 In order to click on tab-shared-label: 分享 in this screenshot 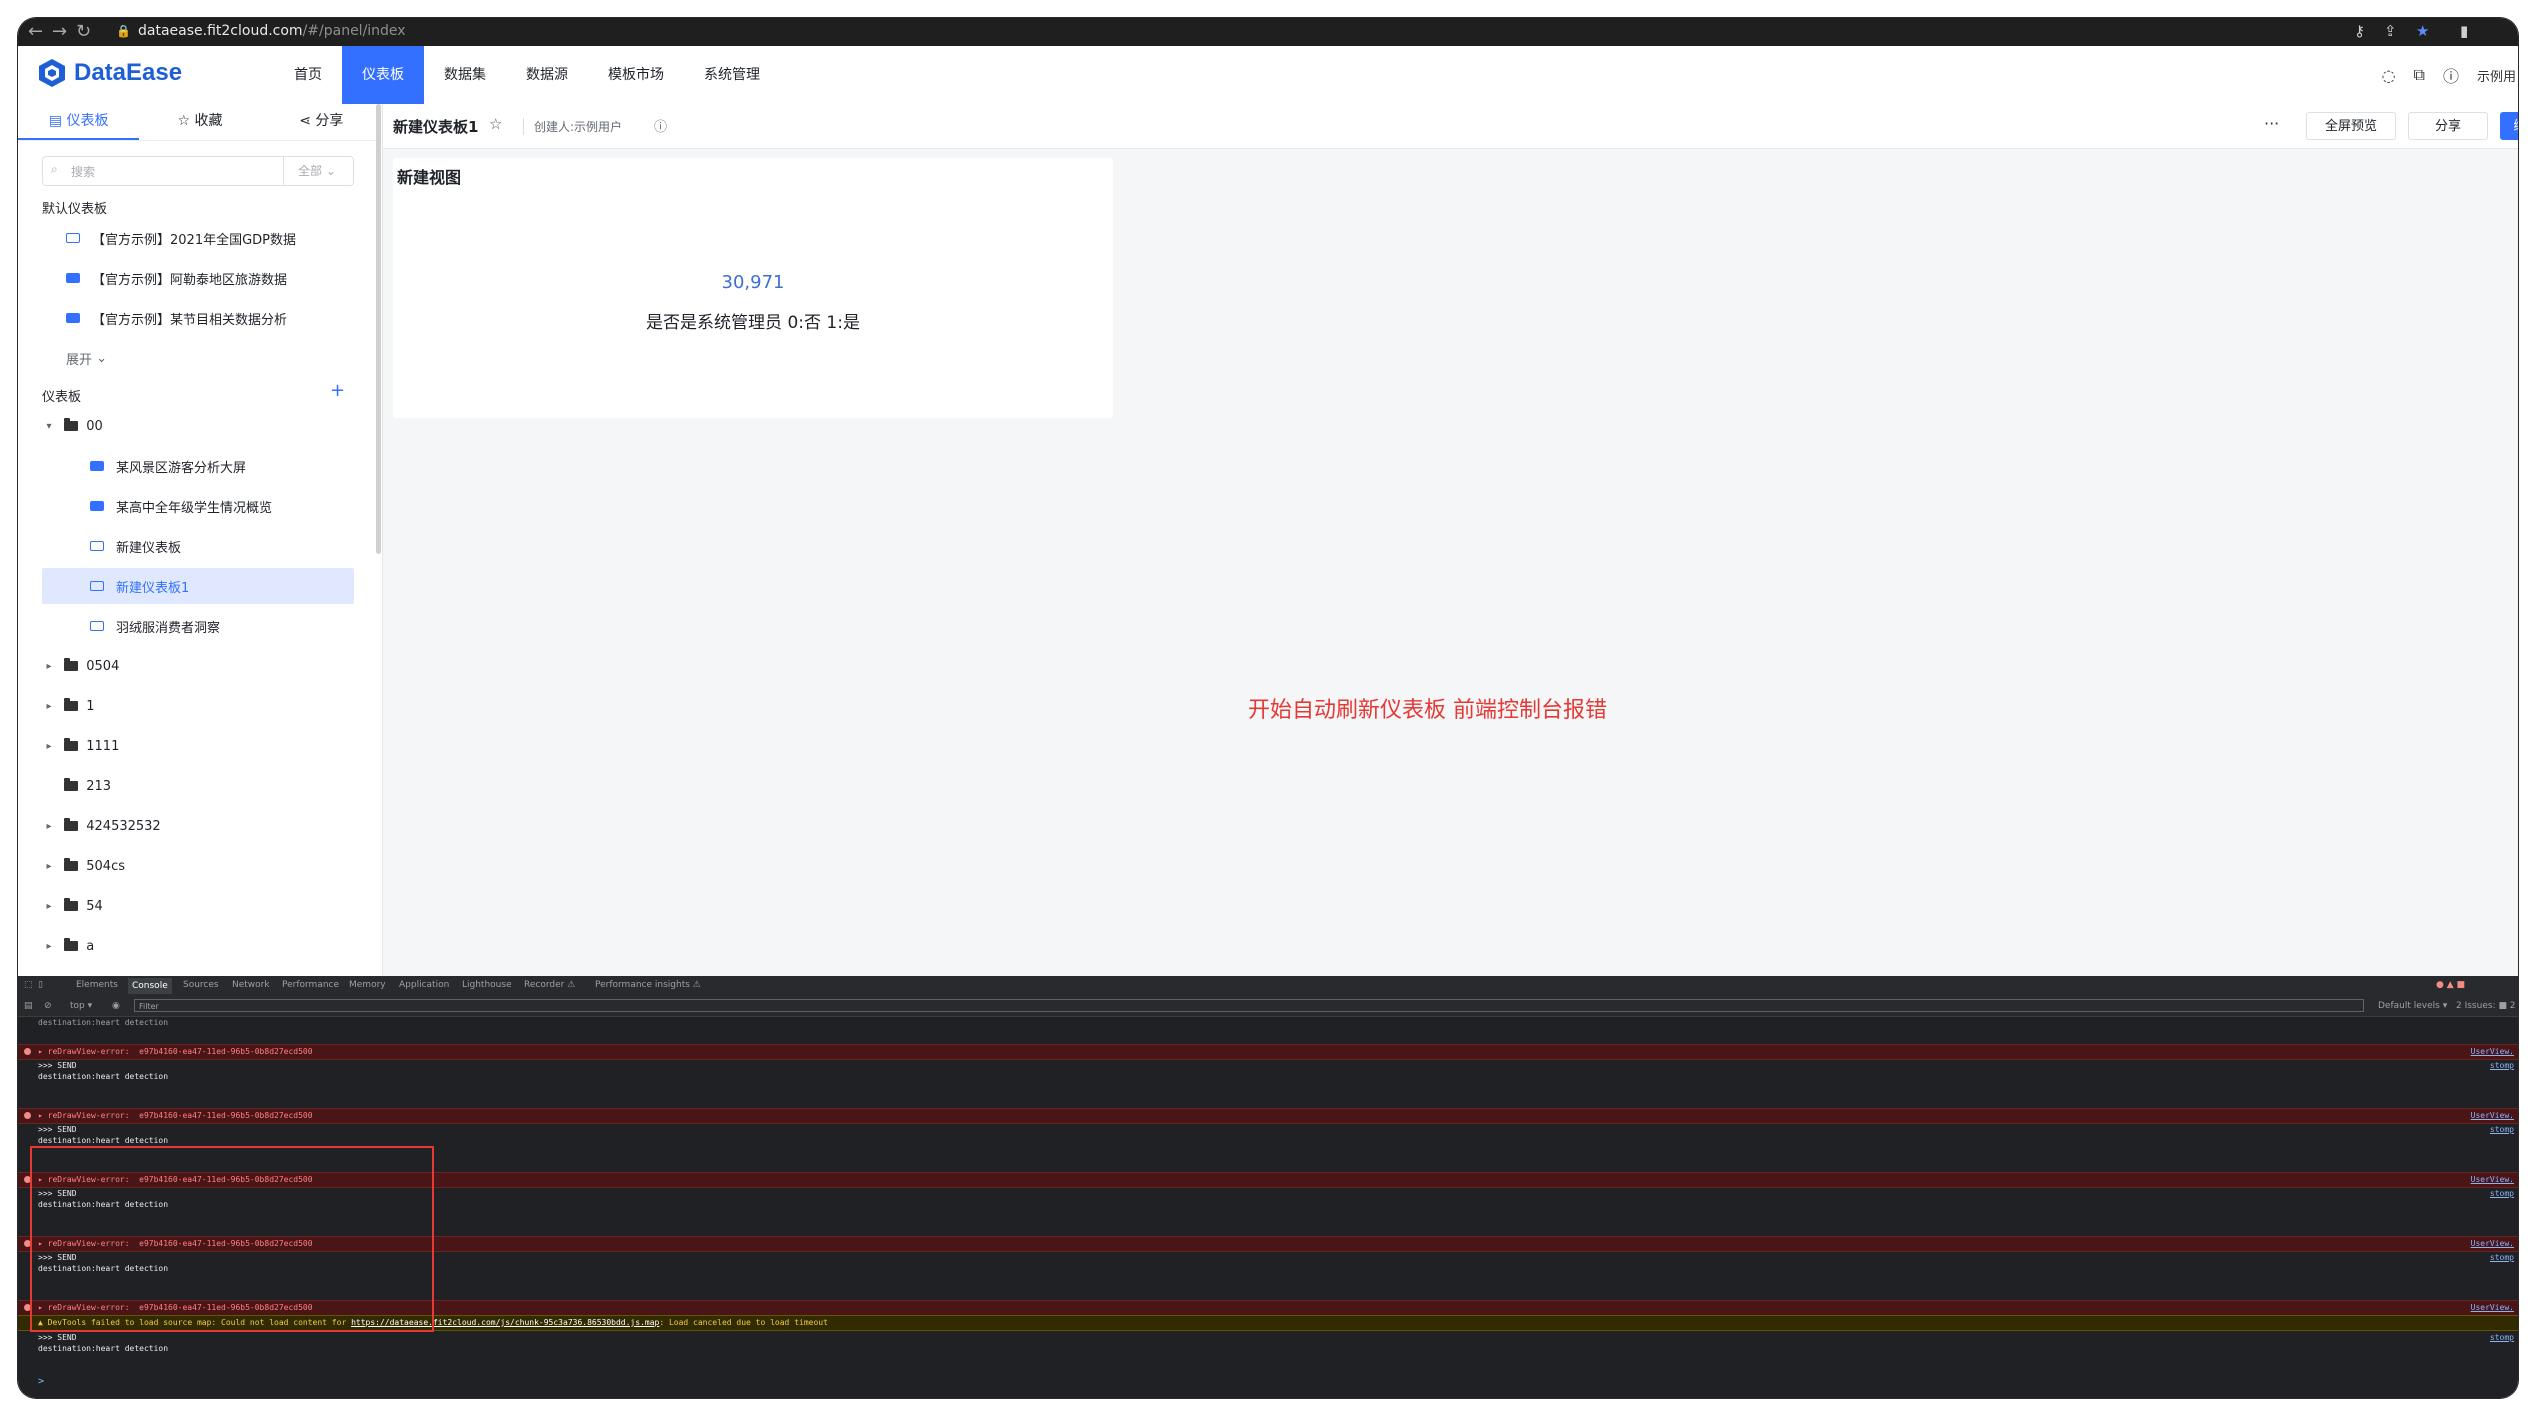, I will do `click(329, 121)`.